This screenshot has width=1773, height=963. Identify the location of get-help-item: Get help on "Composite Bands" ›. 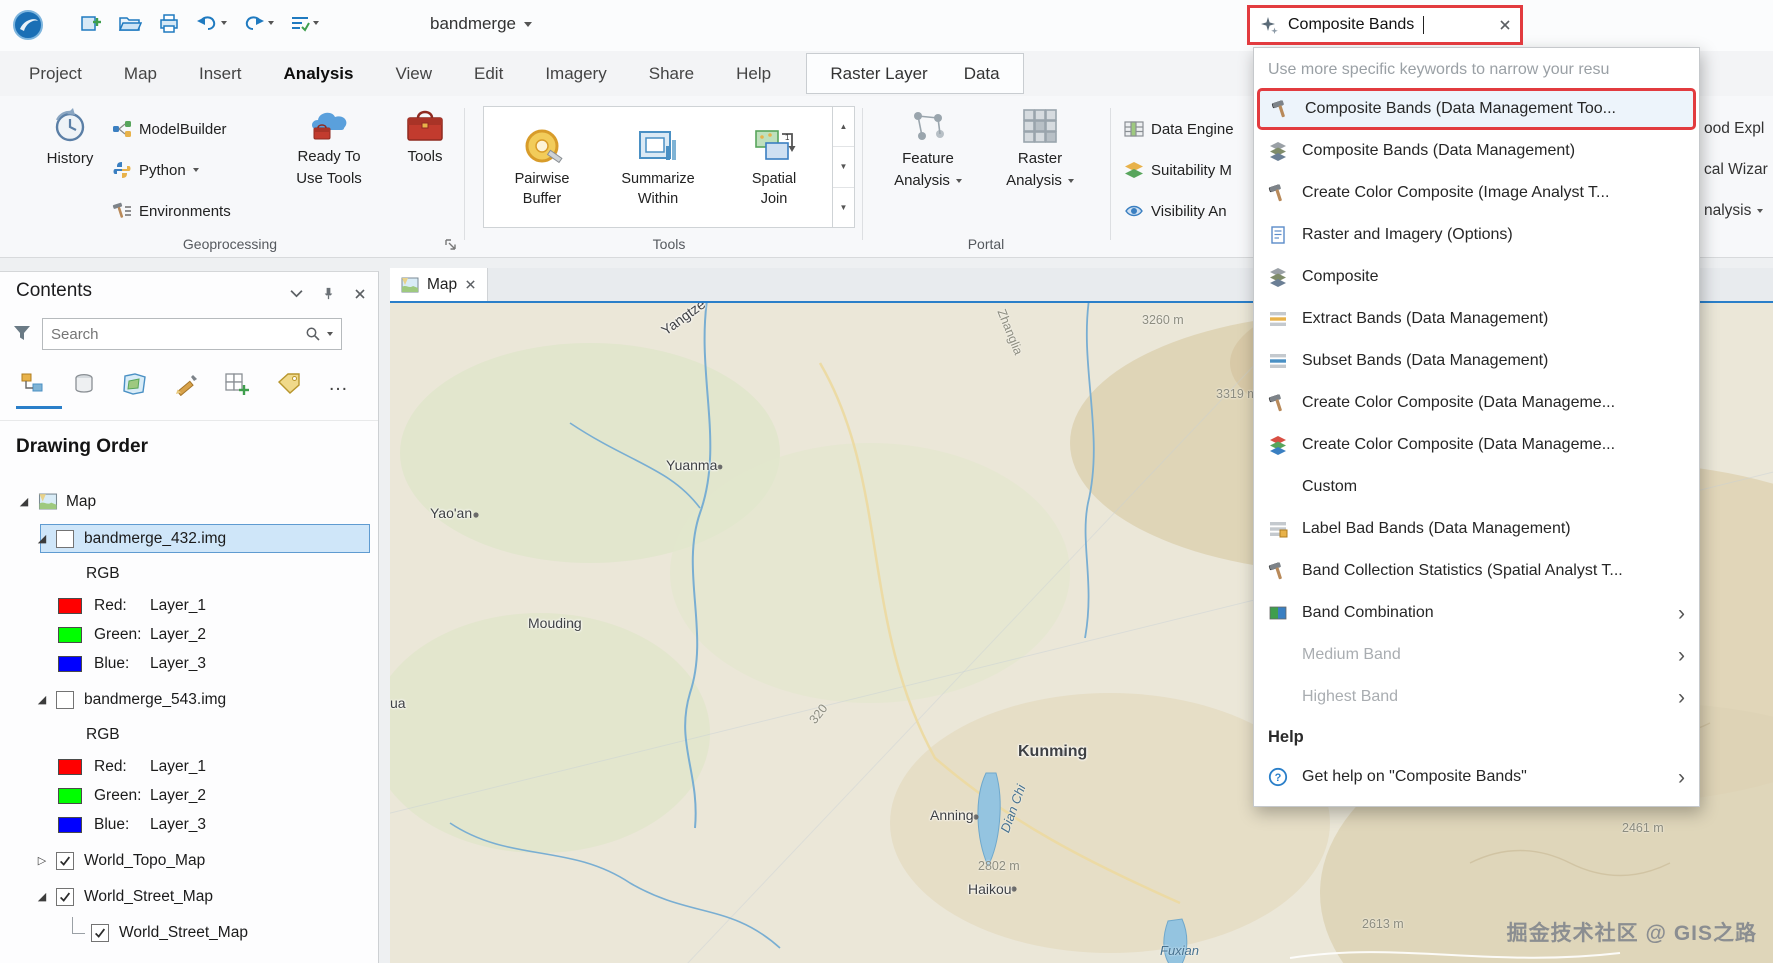
(1476, 777).